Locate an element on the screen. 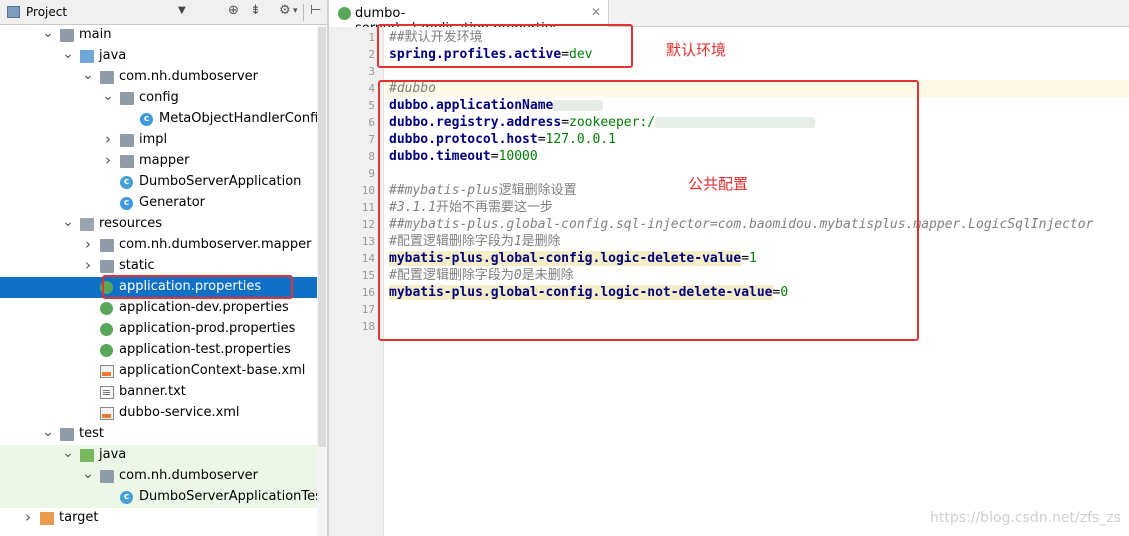  line-number: 4 is located at coordinates (371, 88).